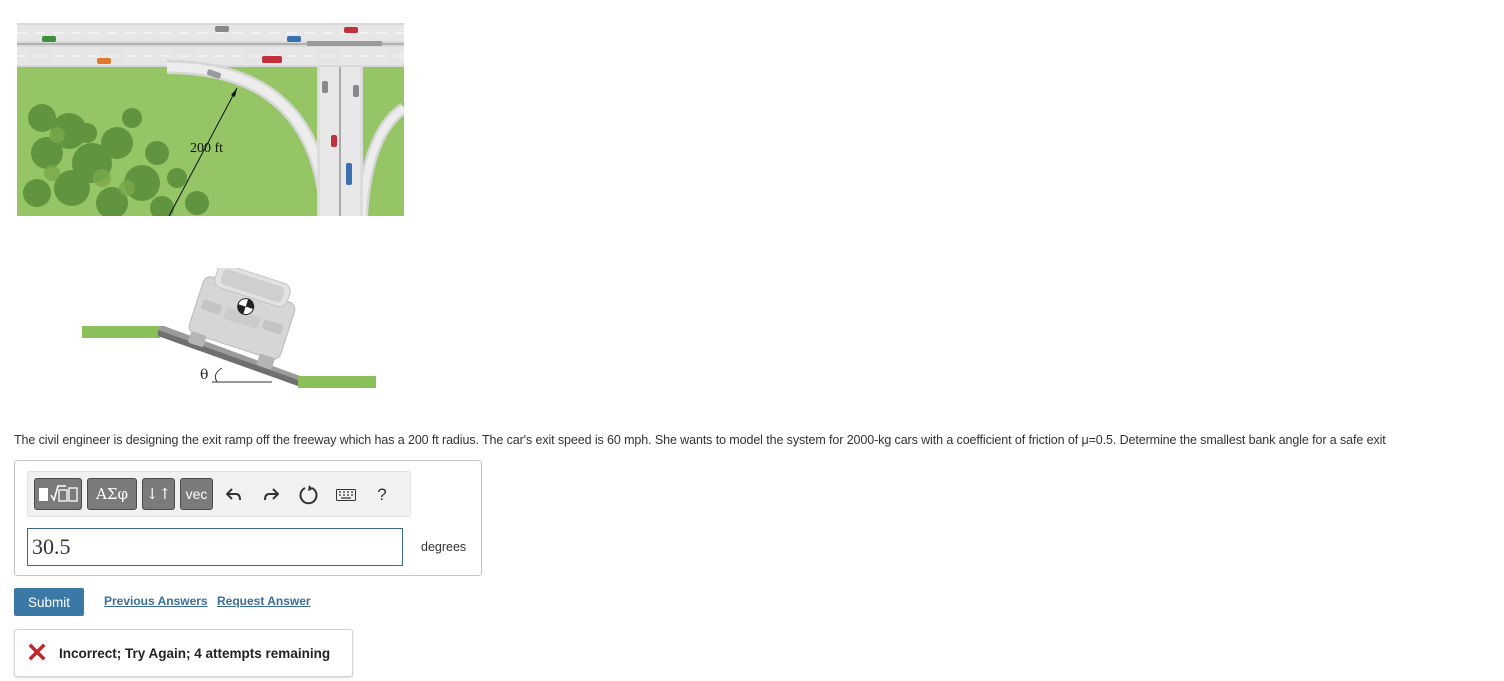 This screenshot has height=681, width=1504. Describe the element at coordinates (309, 495) in the screenshot. I see `reset-icon` at that location.